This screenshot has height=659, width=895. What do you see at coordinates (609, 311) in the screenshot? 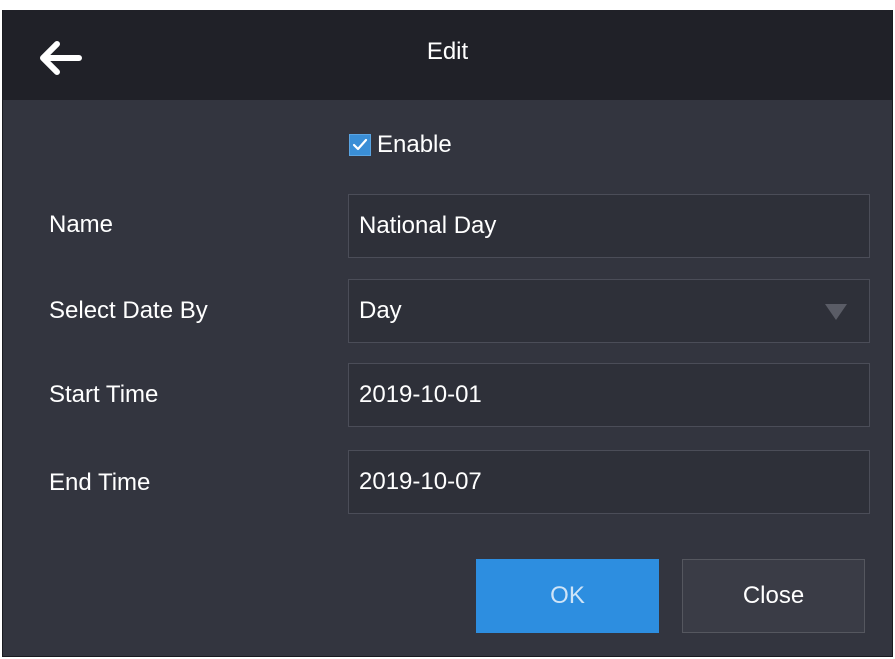
I see `select-date-by-dropdown: Day` at bounding box center [609, 311].